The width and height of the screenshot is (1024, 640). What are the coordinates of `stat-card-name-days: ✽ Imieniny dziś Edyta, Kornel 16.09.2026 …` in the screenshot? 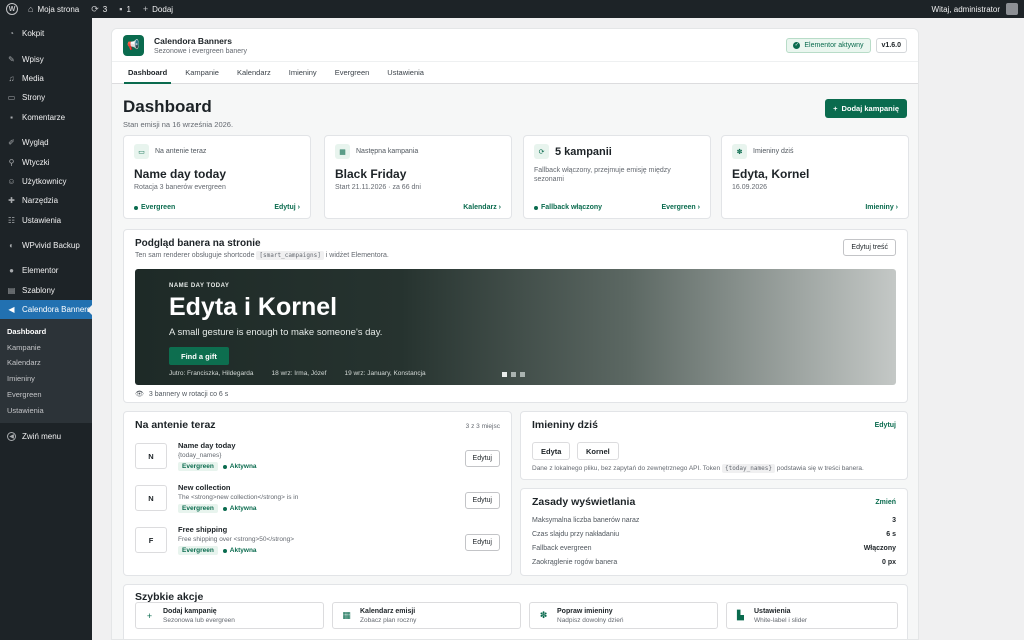 It's located at (815, 177).